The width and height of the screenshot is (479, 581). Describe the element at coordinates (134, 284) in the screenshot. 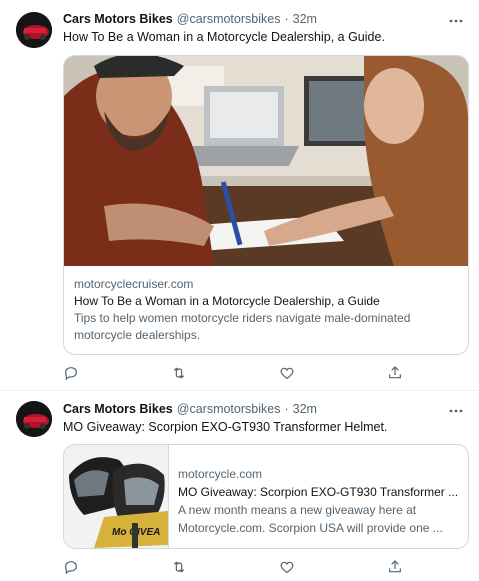

I see `card-domain: motorcyclecruiser.com` at that location.